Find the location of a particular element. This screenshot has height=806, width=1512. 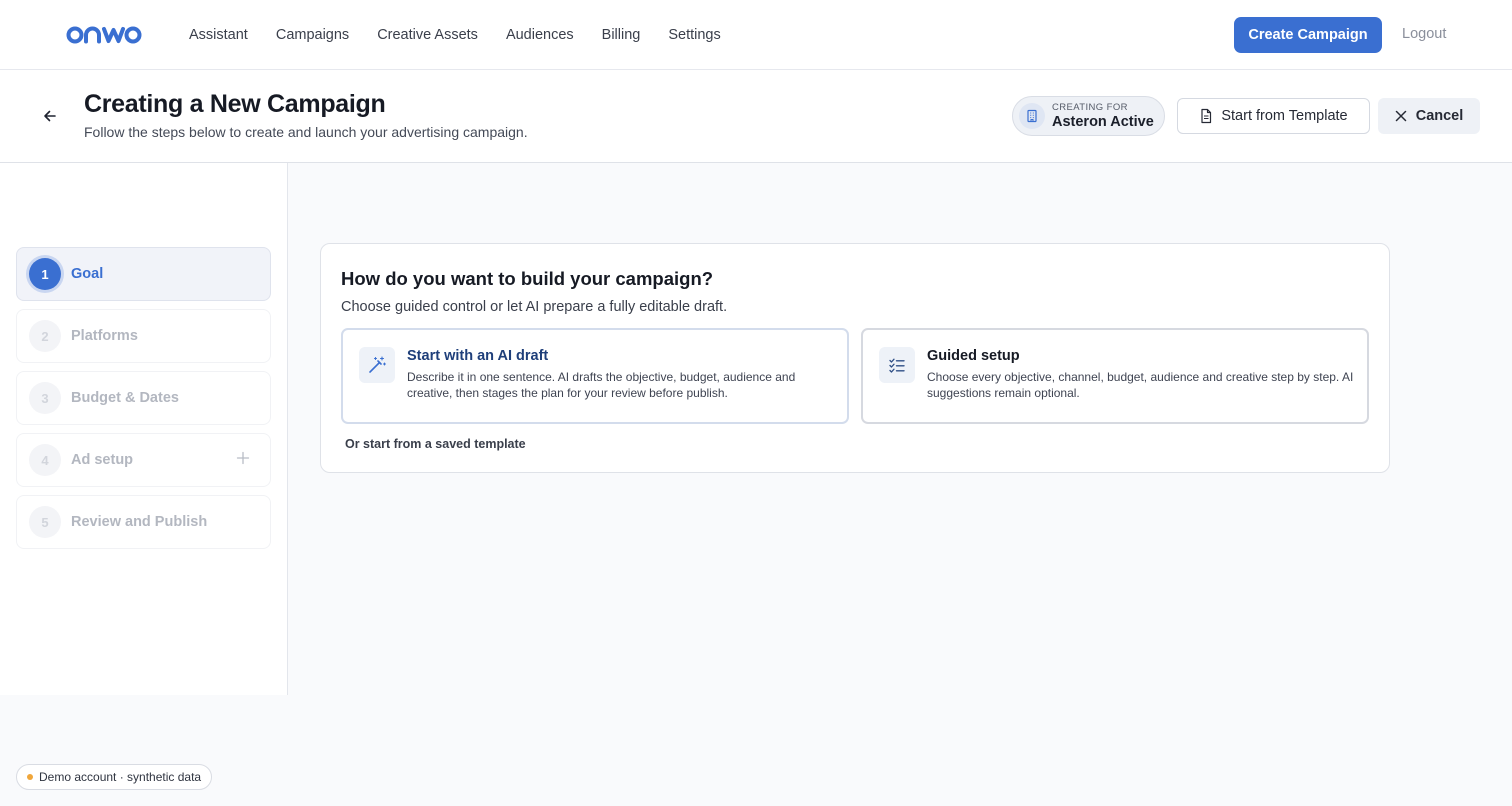

step-label: Platforms is located at coordinates (104, 336).